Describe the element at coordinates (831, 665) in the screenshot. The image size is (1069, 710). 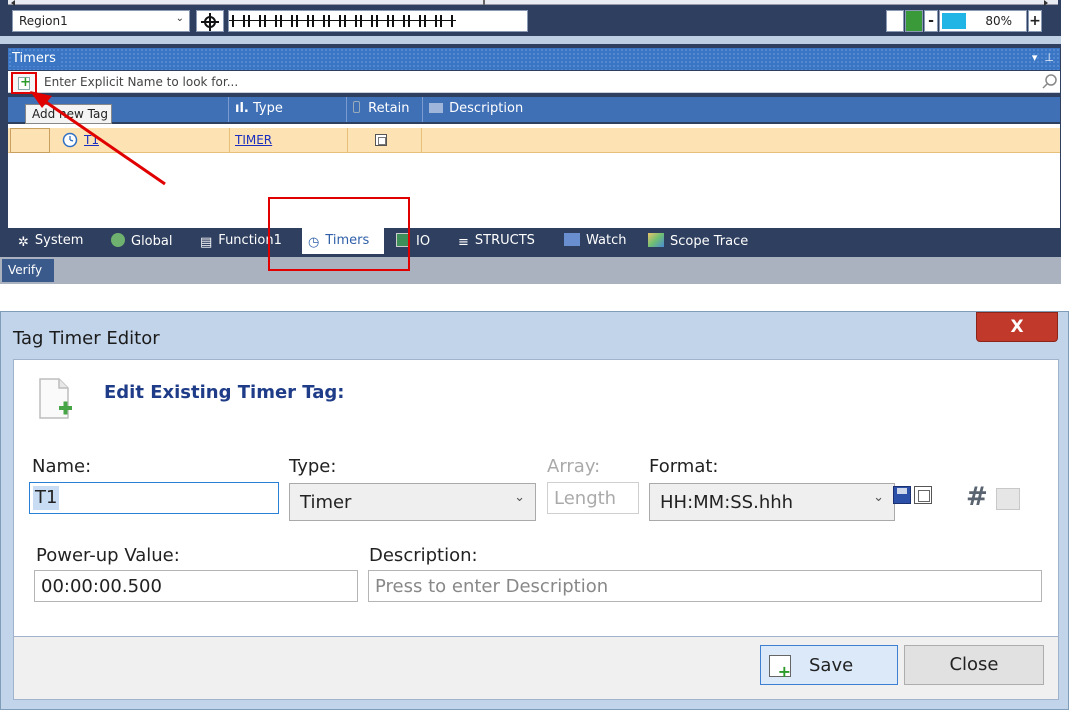
I see `save-button-label: Save` at that location.